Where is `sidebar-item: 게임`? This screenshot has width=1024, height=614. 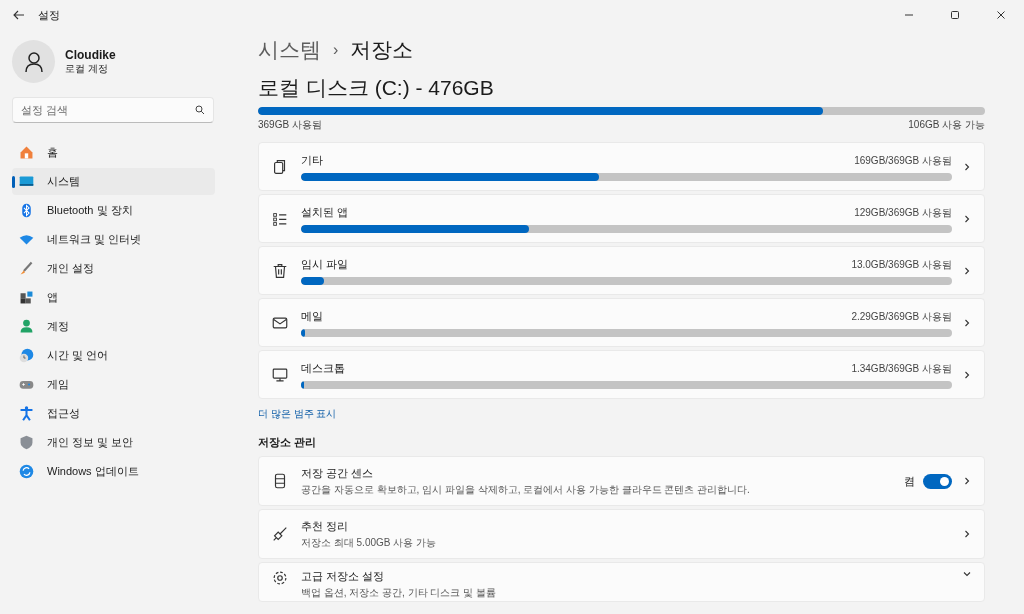
sidebar-item: 게임 is located at coordinates (113, 384).